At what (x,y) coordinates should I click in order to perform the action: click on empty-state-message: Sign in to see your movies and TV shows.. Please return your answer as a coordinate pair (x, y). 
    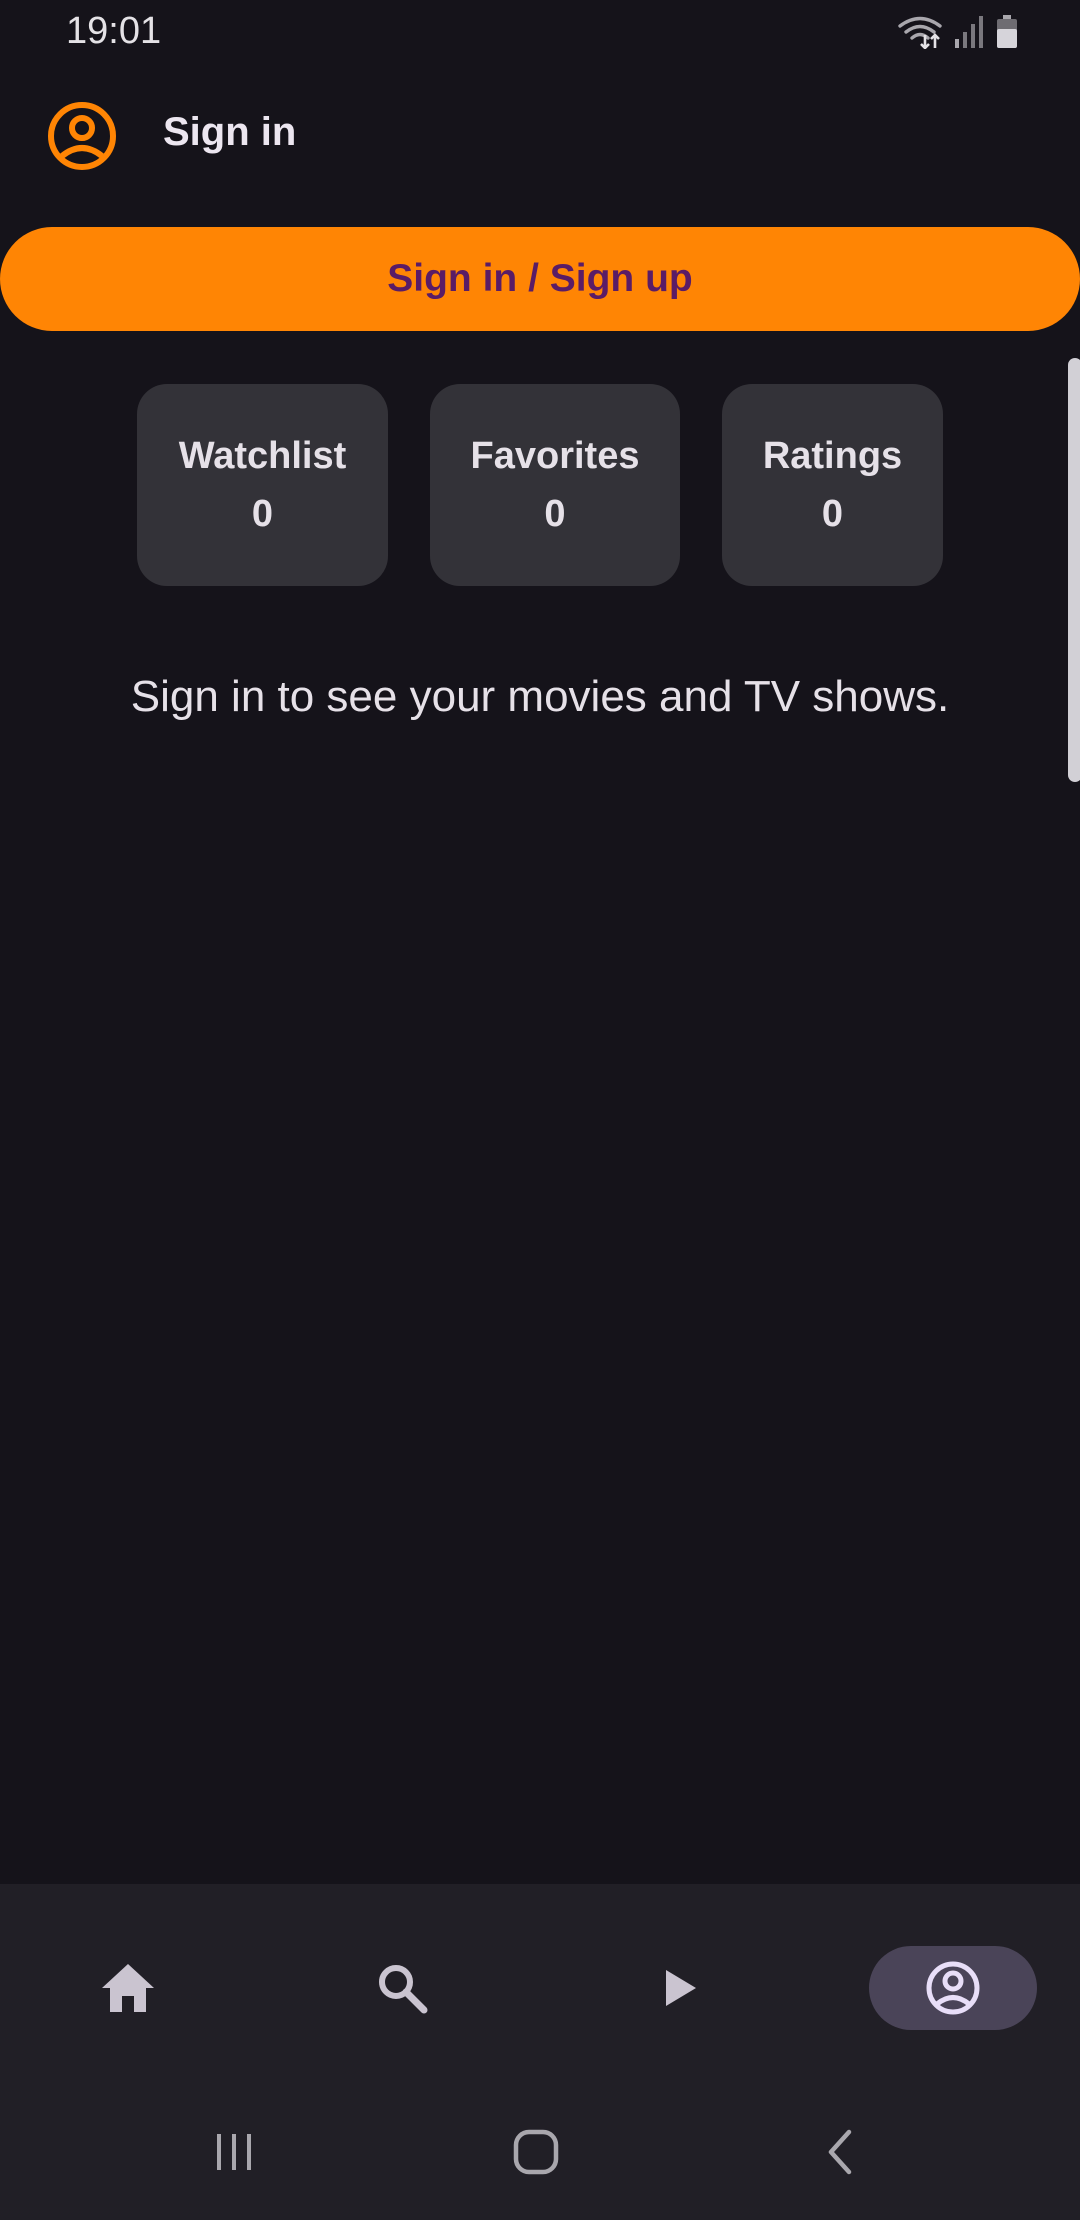
    Looking at the image, I should click on (540, 696).